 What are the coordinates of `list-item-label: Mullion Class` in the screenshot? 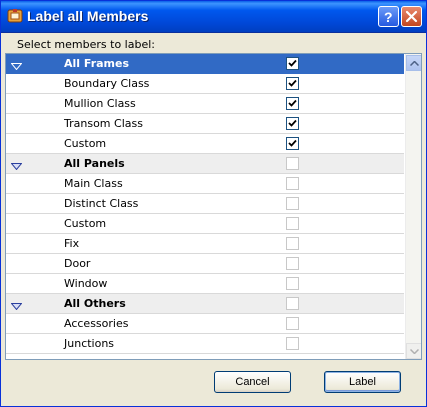 It's located at (100, 103).